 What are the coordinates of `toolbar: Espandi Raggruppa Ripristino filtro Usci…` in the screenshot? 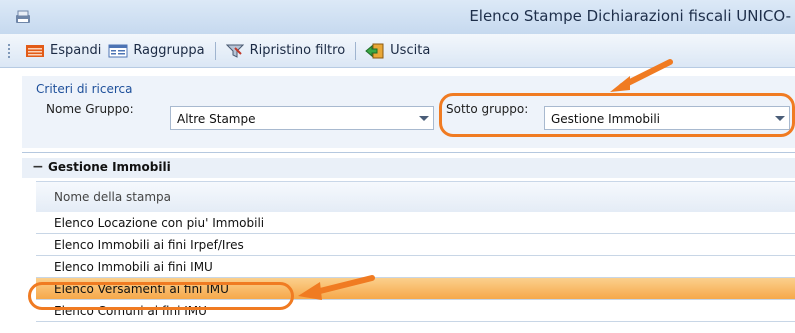 It's located at (397, 51).